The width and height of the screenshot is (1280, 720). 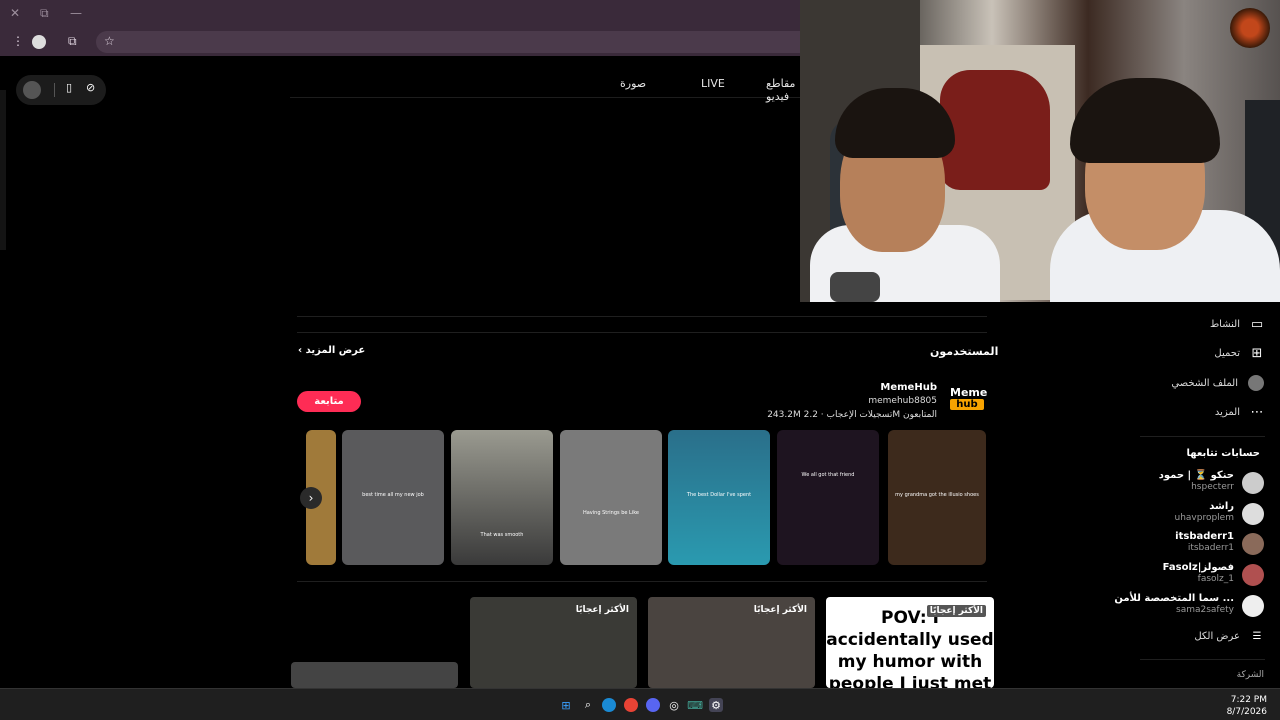 What do you see at coordinates (695, 705) in the screenshot?
I see `app-icon: ⌨` at bounding box center [695, 705].